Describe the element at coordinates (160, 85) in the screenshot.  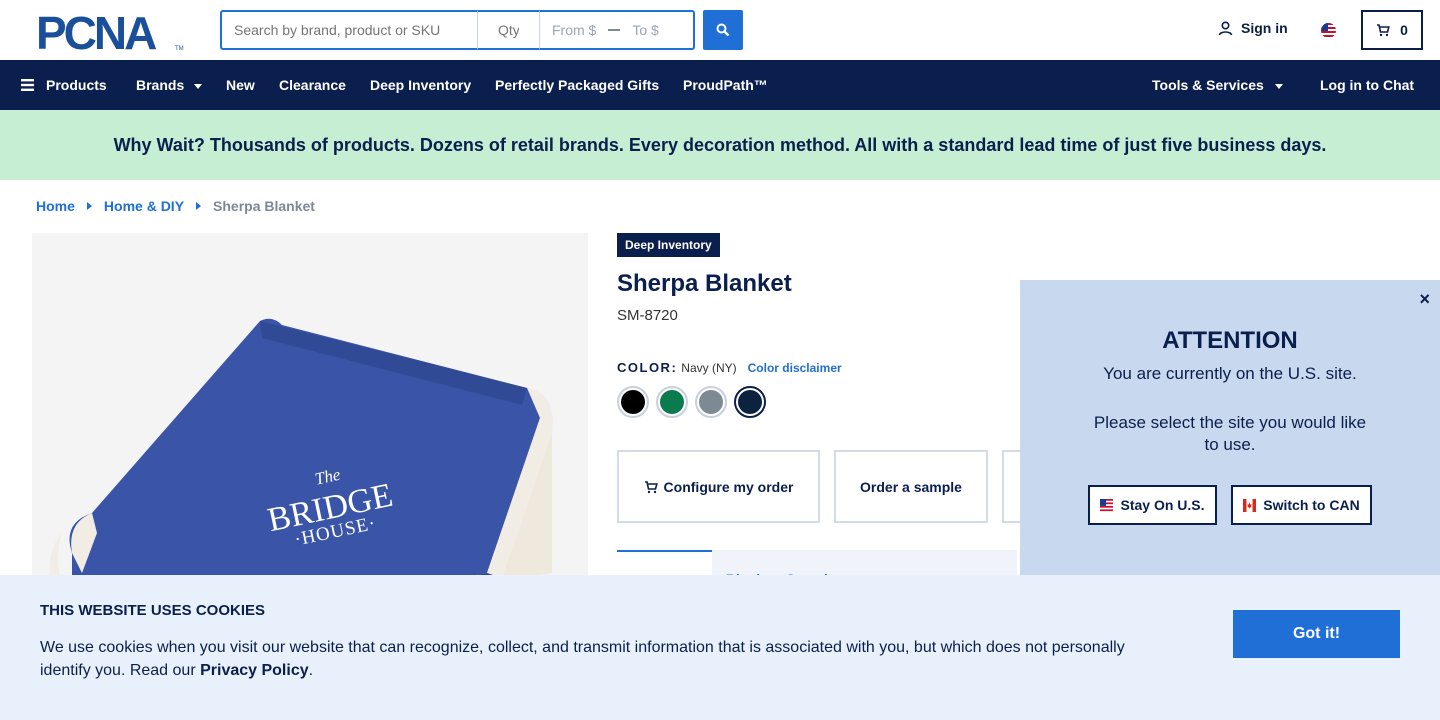
I see `nav-brands-label: Brands` at that location.